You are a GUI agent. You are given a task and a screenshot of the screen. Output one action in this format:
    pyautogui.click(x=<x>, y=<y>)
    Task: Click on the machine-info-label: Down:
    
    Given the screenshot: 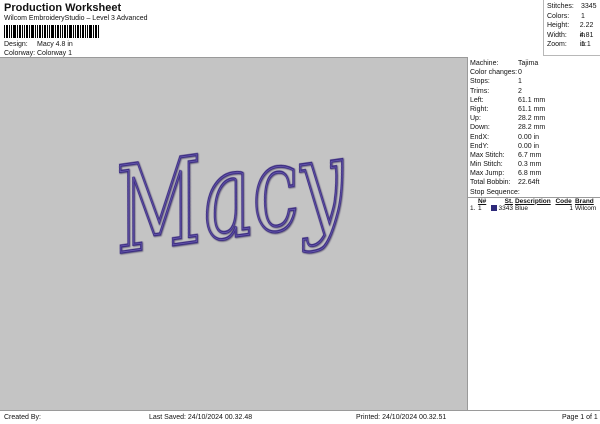 What is the action you would take?
    pyautogui.click(x=480, y=128)
    